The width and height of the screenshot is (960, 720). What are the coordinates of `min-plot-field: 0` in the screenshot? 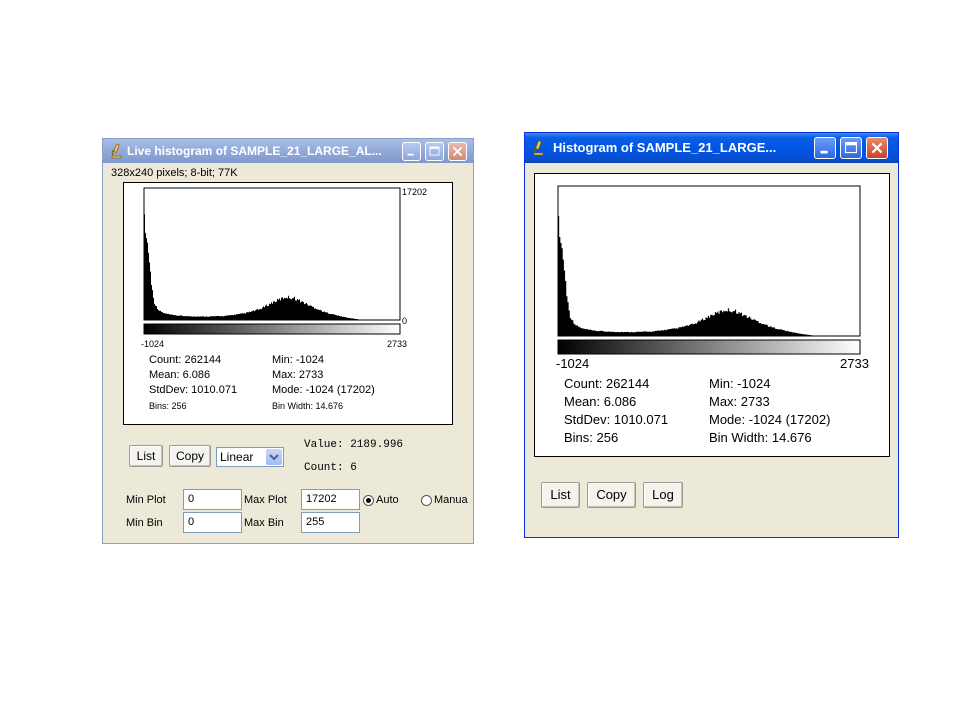 It's located at (212, 499).